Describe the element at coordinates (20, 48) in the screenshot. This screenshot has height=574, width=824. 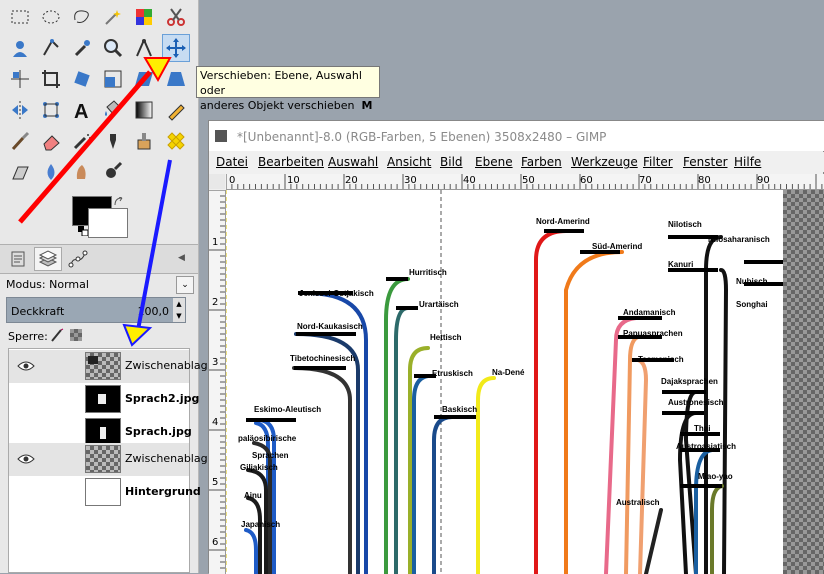
I see `foreground-select-tool-button` at that location.